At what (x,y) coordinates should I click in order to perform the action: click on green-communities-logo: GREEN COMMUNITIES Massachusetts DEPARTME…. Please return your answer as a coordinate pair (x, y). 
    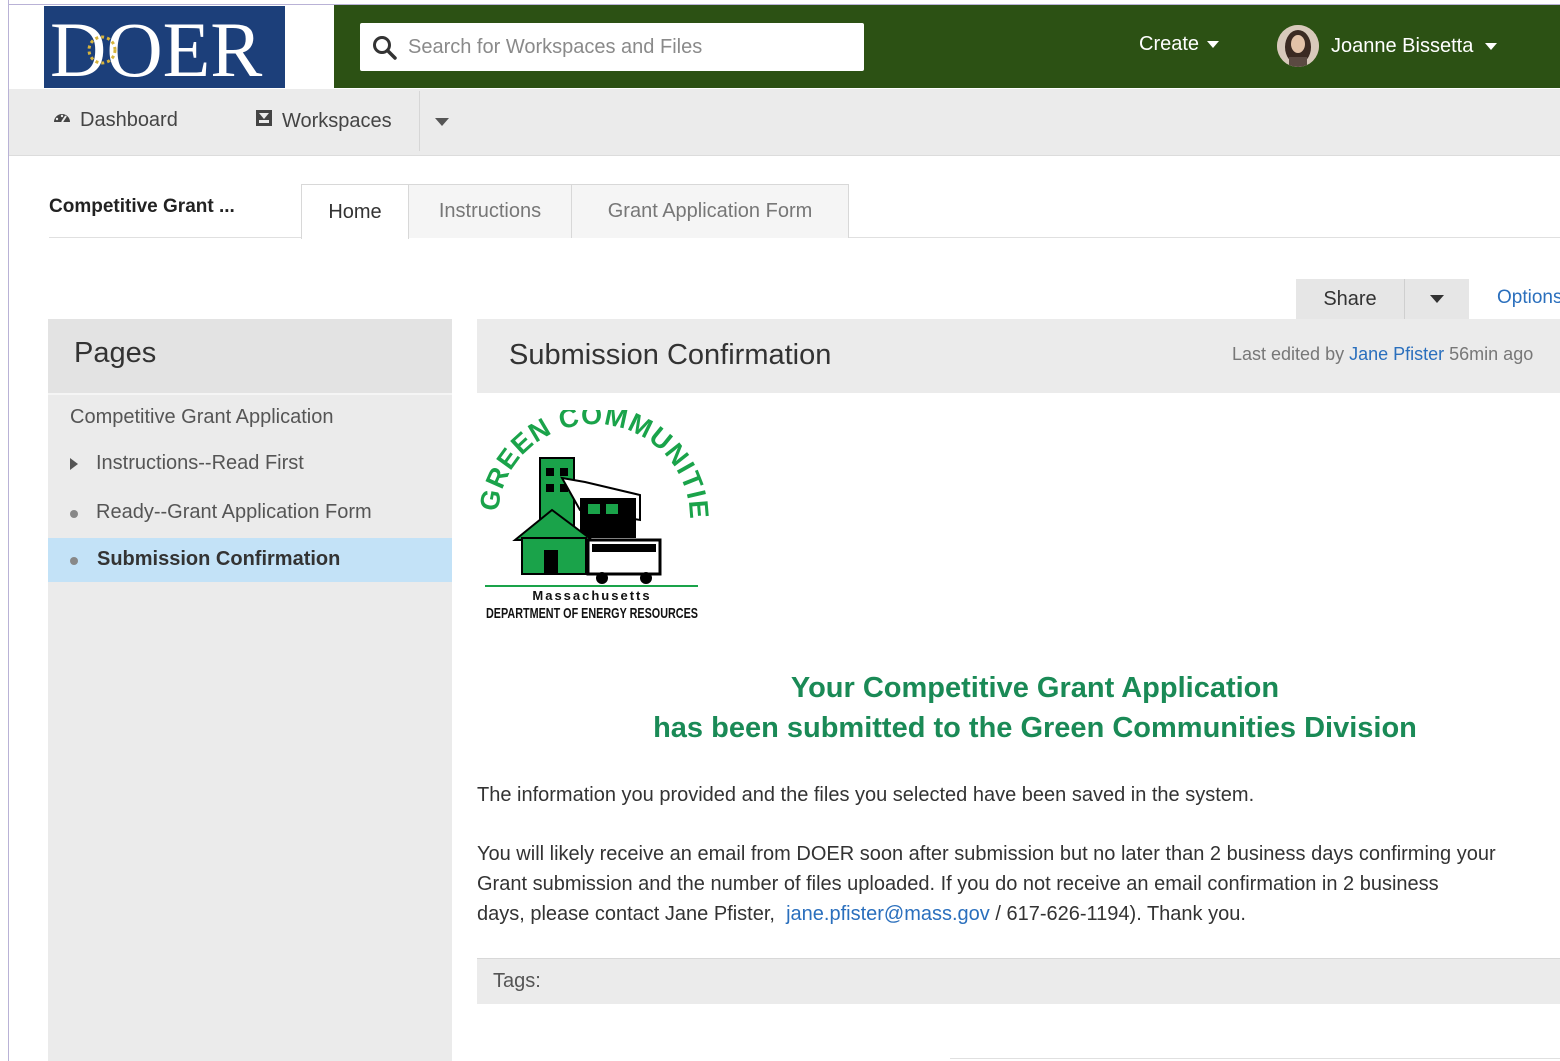
    Looking at the image, I should click on (591, 508).